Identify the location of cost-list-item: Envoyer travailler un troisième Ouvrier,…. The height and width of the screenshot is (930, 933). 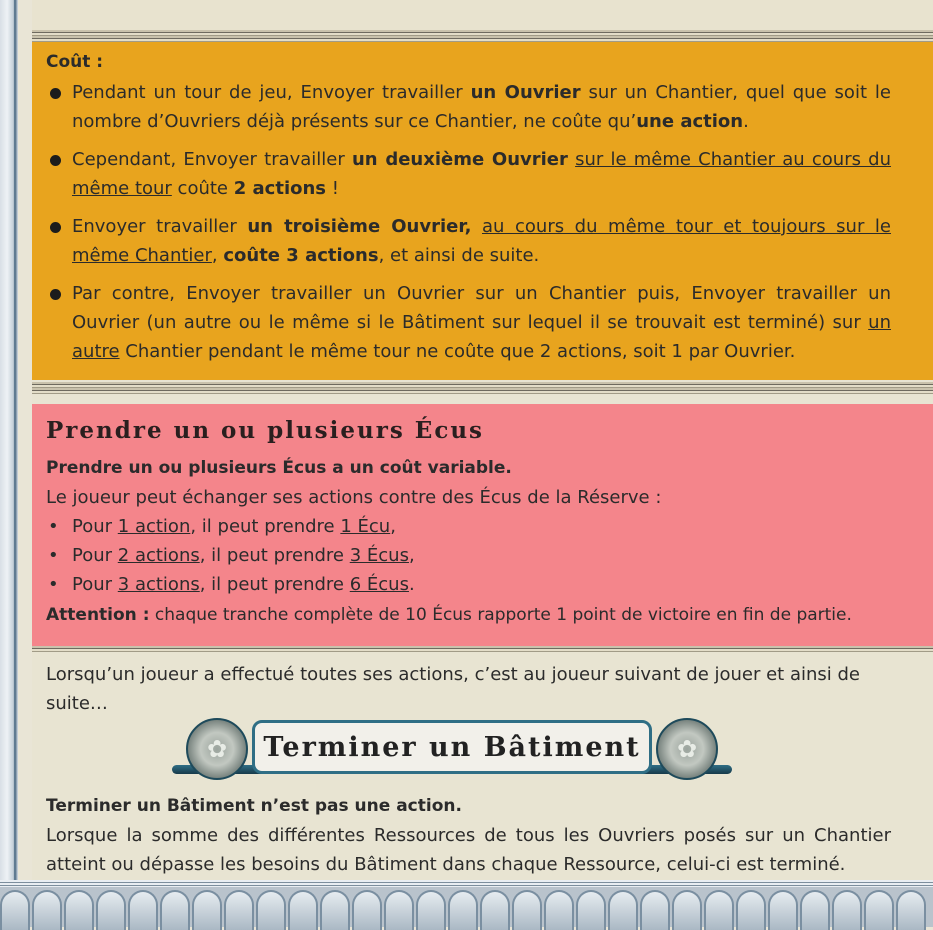
(468, 241).